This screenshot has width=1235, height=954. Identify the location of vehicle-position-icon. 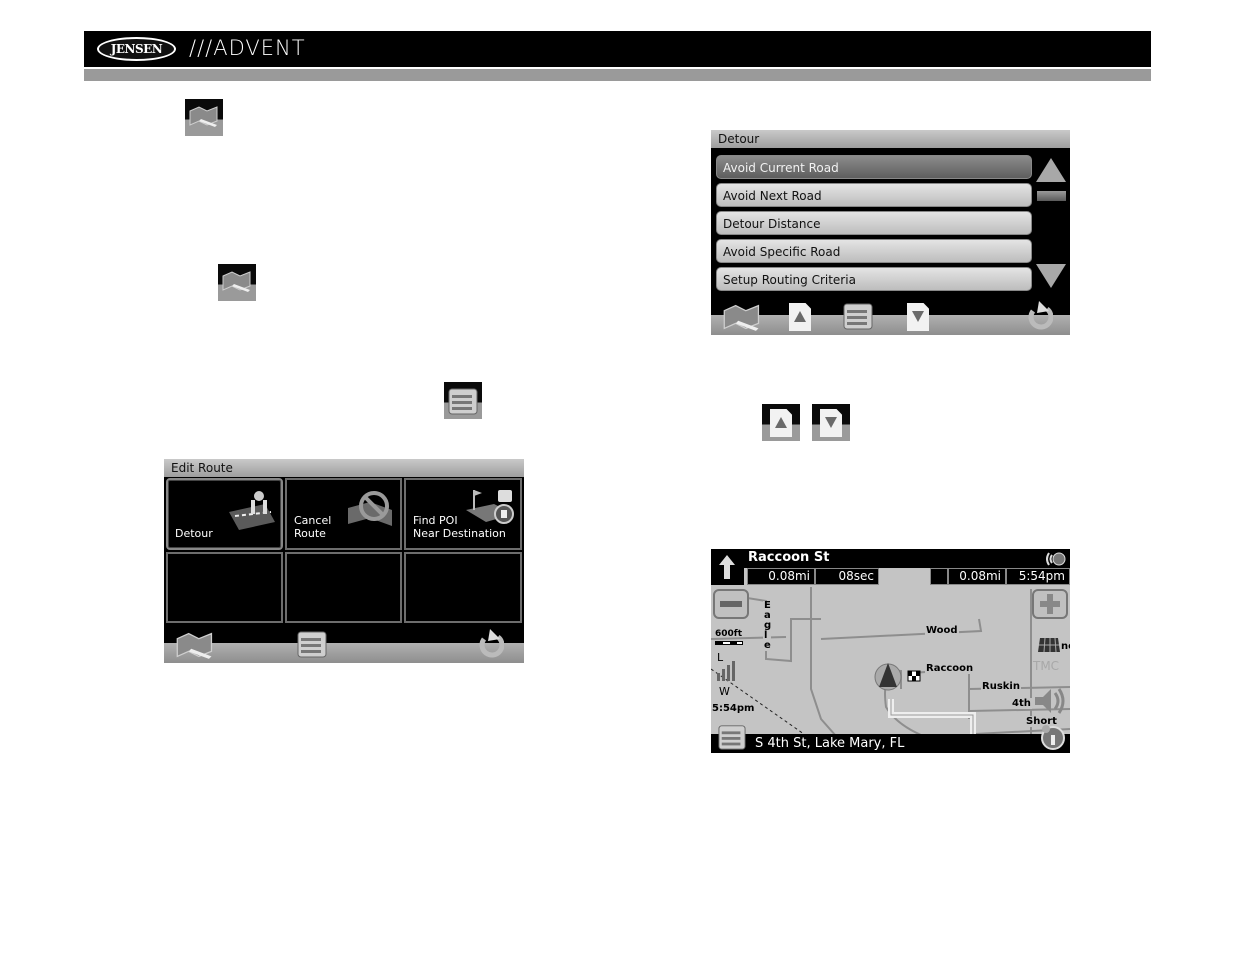
(888, 677).